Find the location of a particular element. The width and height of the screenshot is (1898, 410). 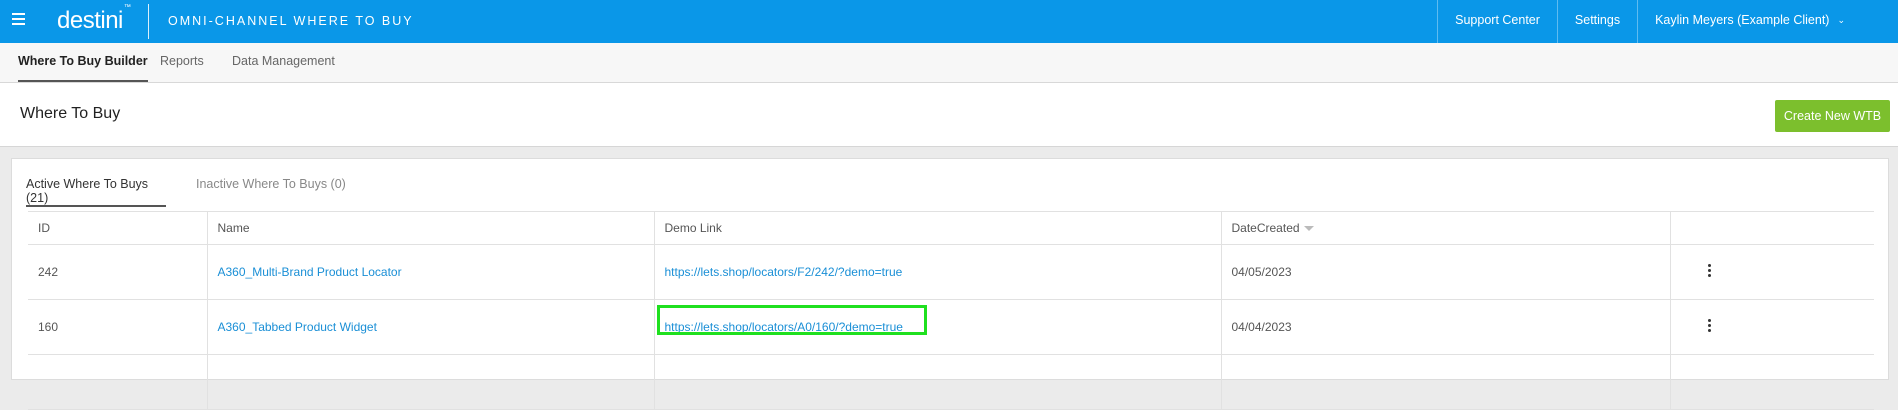

tab-label: Where To Buy Builder is located at coordinates (83, 61).